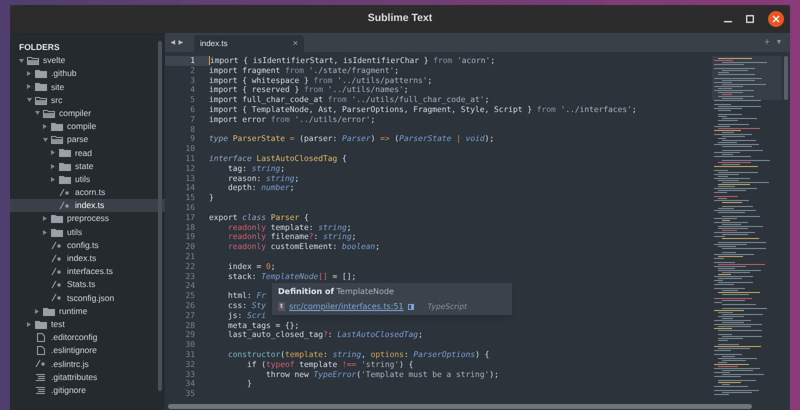 This screenshot has height=410, width=800. I want to click on tree-item: state, so click(87, 166).